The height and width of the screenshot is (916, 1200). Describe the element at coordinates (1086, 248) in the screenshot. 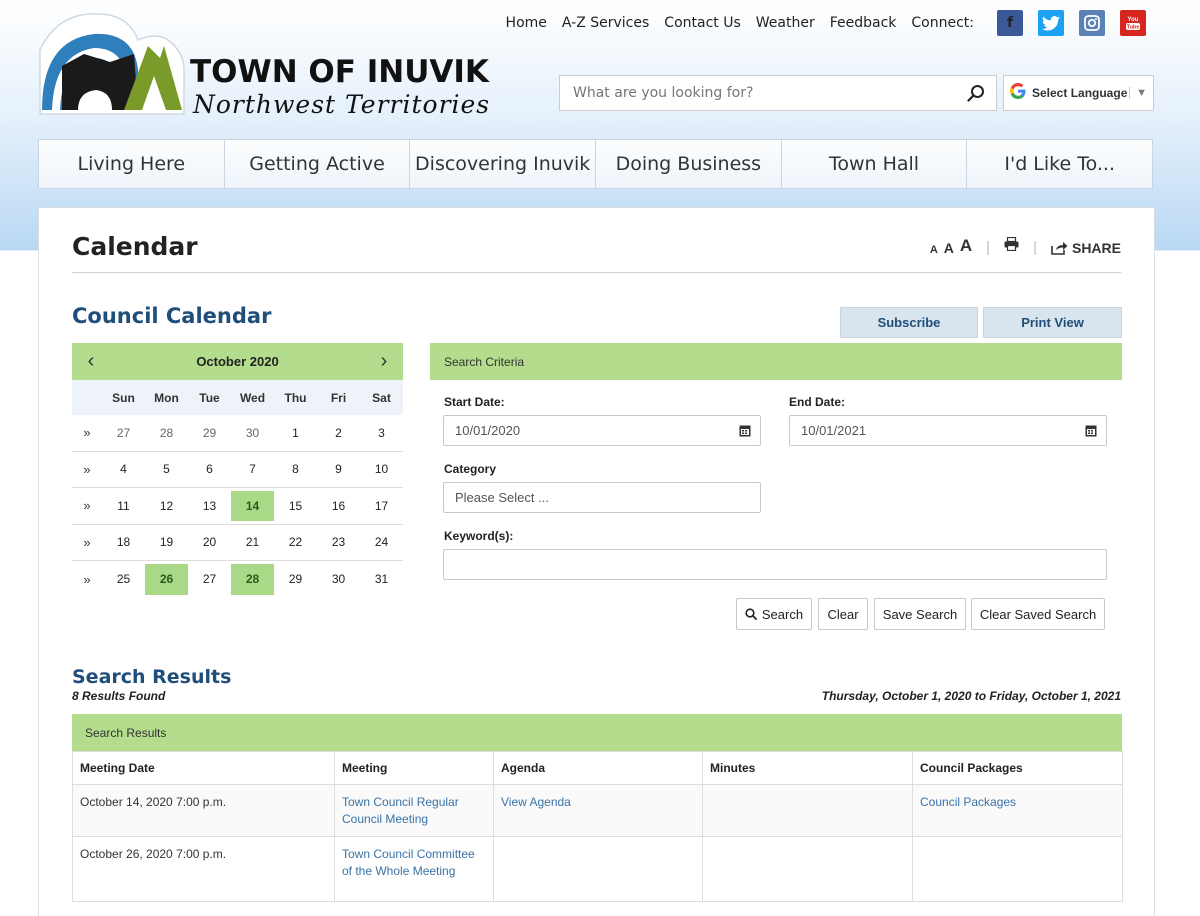

I see `share-button: SHARE` at that location.